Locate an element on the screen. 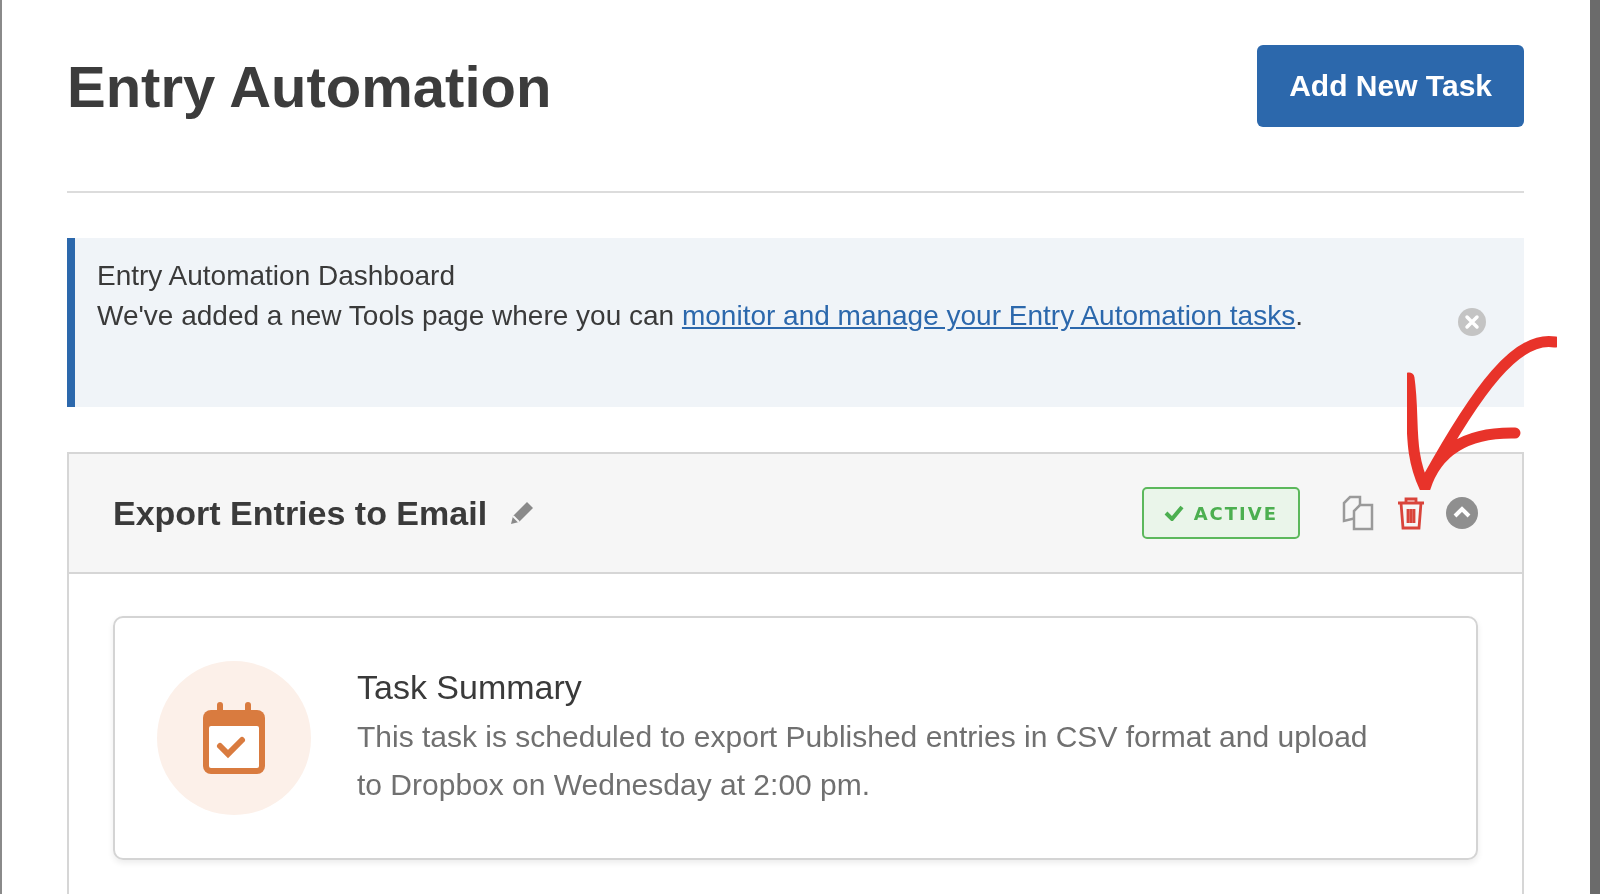  page-title: Entry Automation is located at coordinates (309, 86).